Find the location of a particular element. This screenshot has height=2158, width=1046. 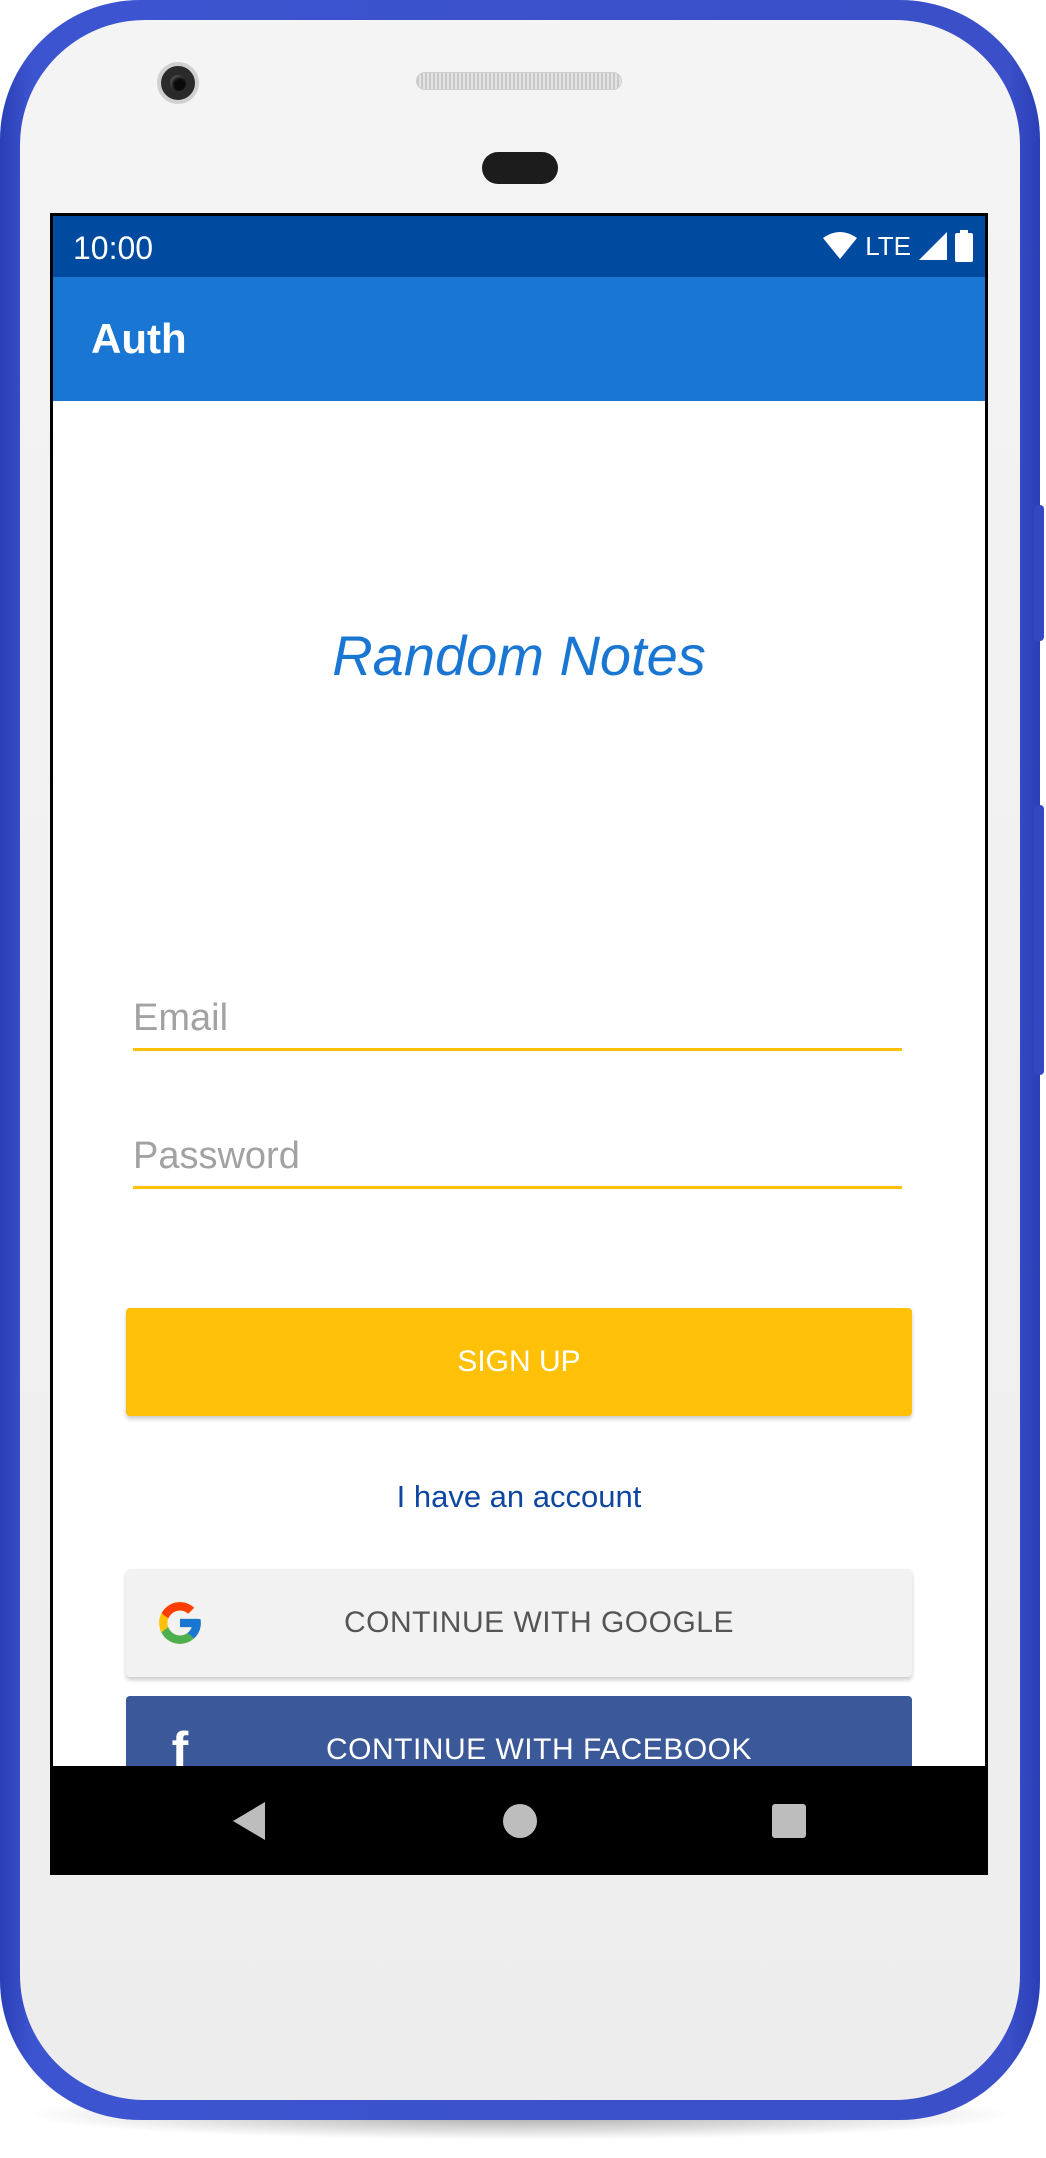

google-button-label: CONTINUE WITH GOOGLE is located at coordinates (538, 1622).